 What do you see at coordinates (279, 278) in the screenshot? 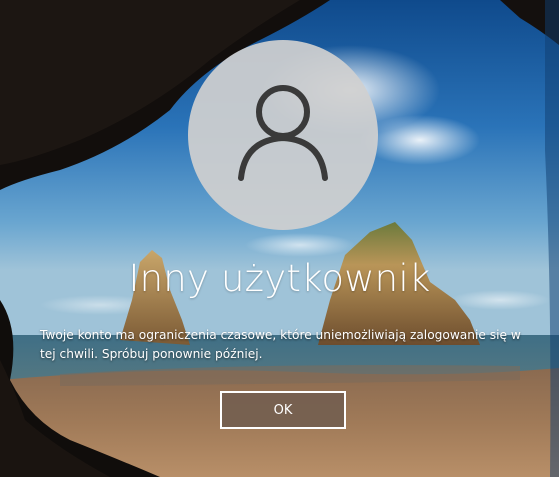
I see `username-title: Inny użytkownik` at bounding box center [279, 278].